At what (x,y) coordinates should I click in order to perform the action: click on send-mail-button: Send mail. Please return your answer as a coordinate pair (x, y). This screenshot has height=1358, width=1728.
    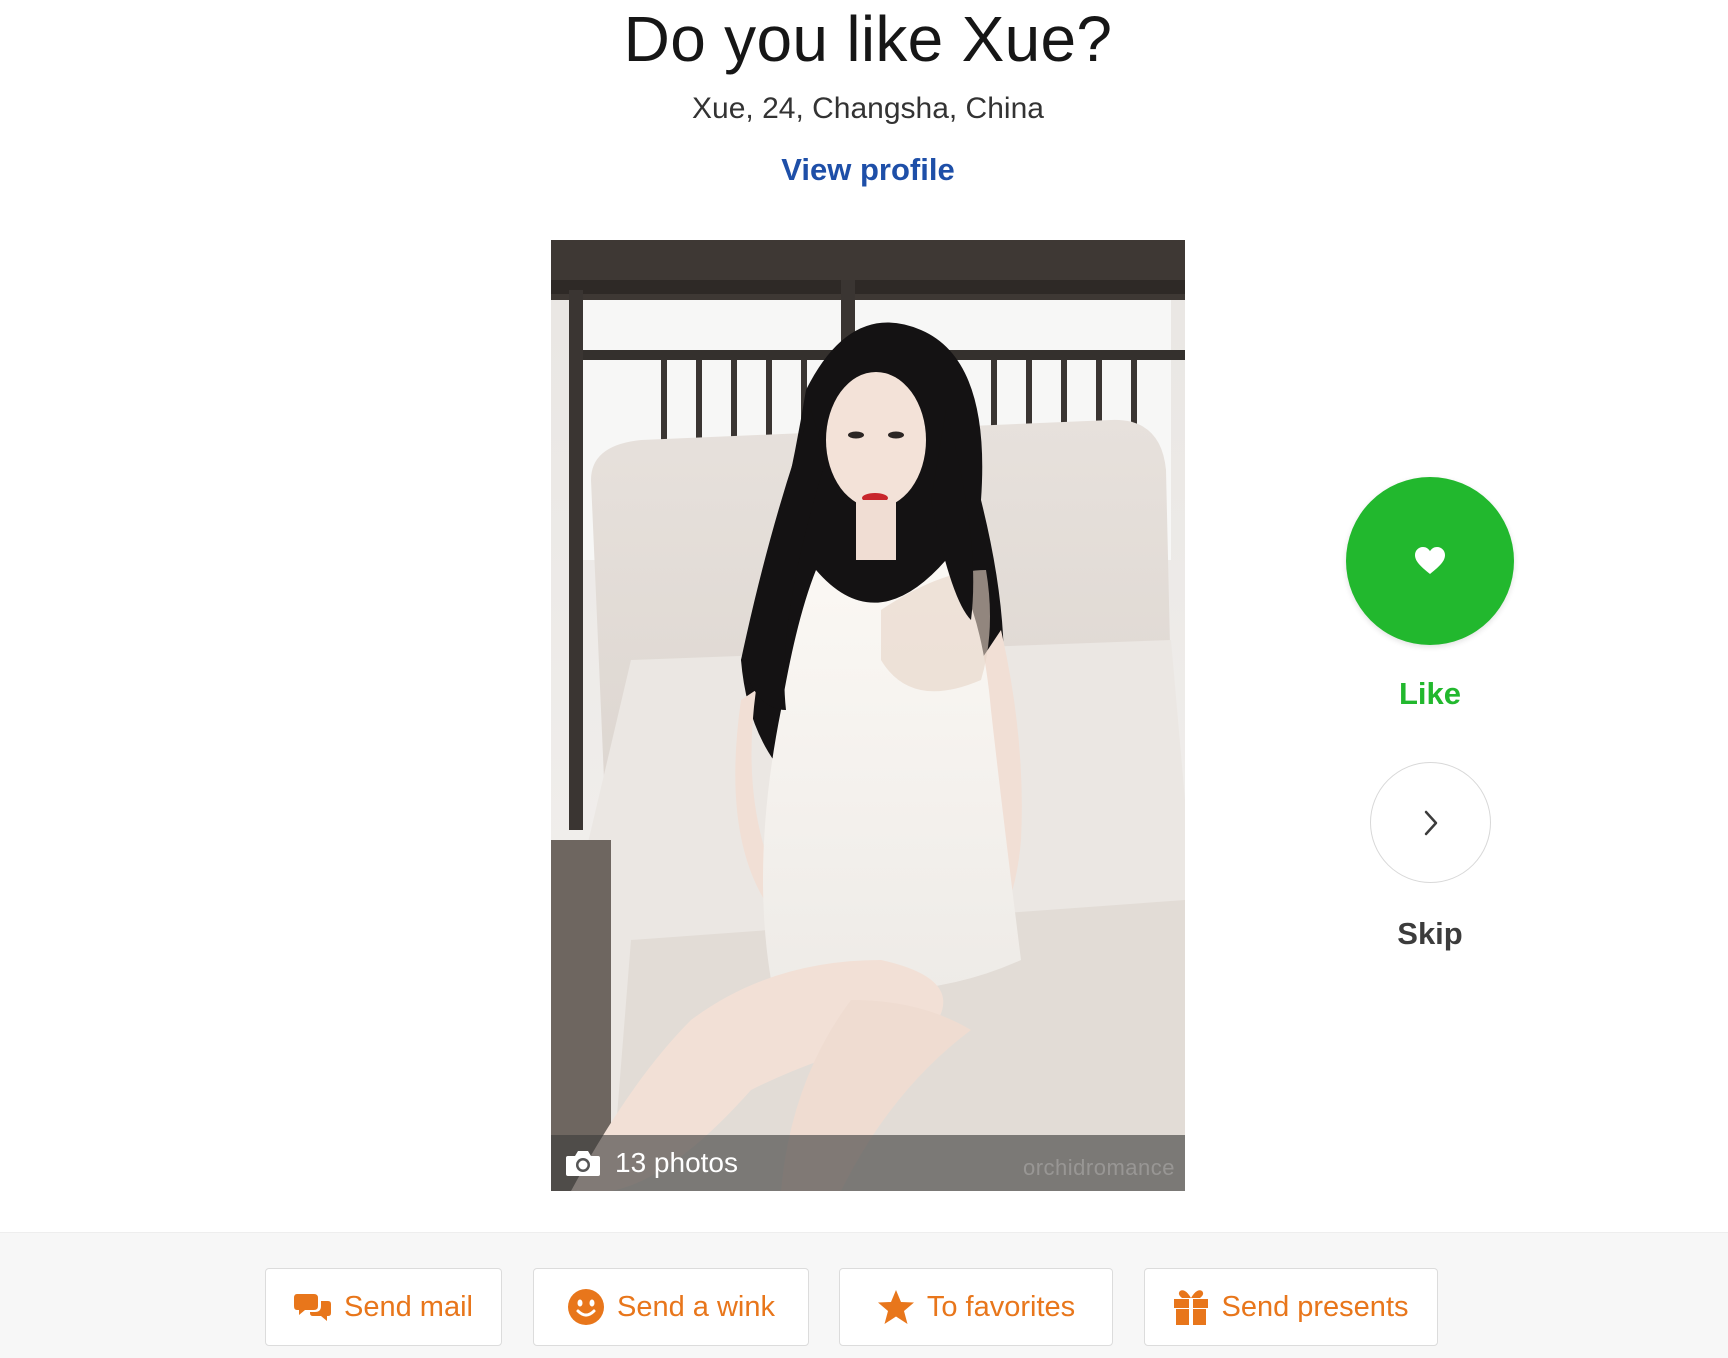
    Looking at the image, I should click on (383, 1307).